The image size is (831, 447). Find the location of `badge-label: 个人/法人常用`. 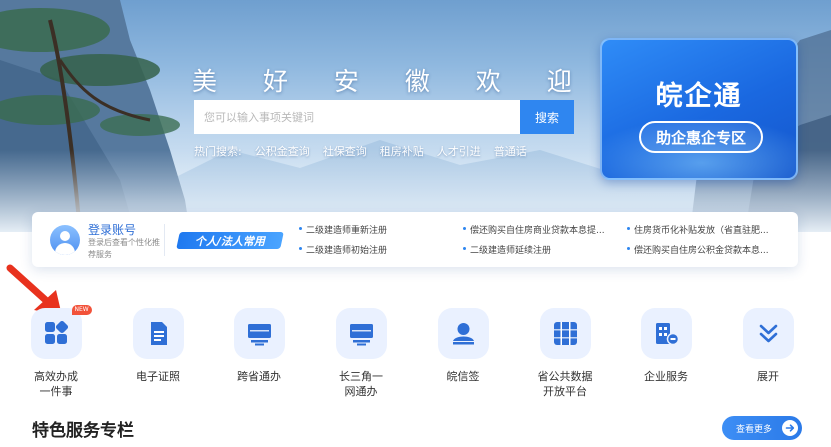

badge-label: 个人/法人常用 is located at coordinates (230, 241).